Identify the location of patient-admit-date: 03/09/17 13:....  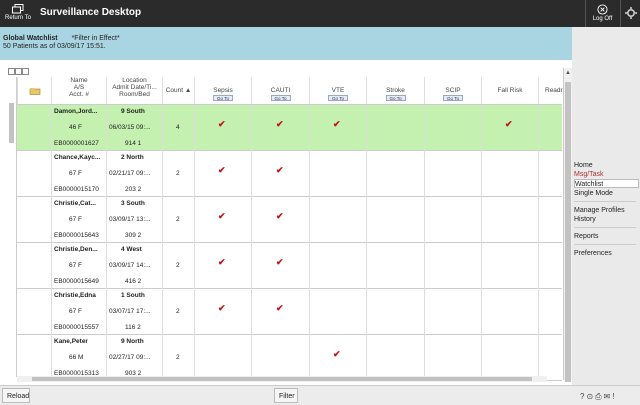
(130, 219).